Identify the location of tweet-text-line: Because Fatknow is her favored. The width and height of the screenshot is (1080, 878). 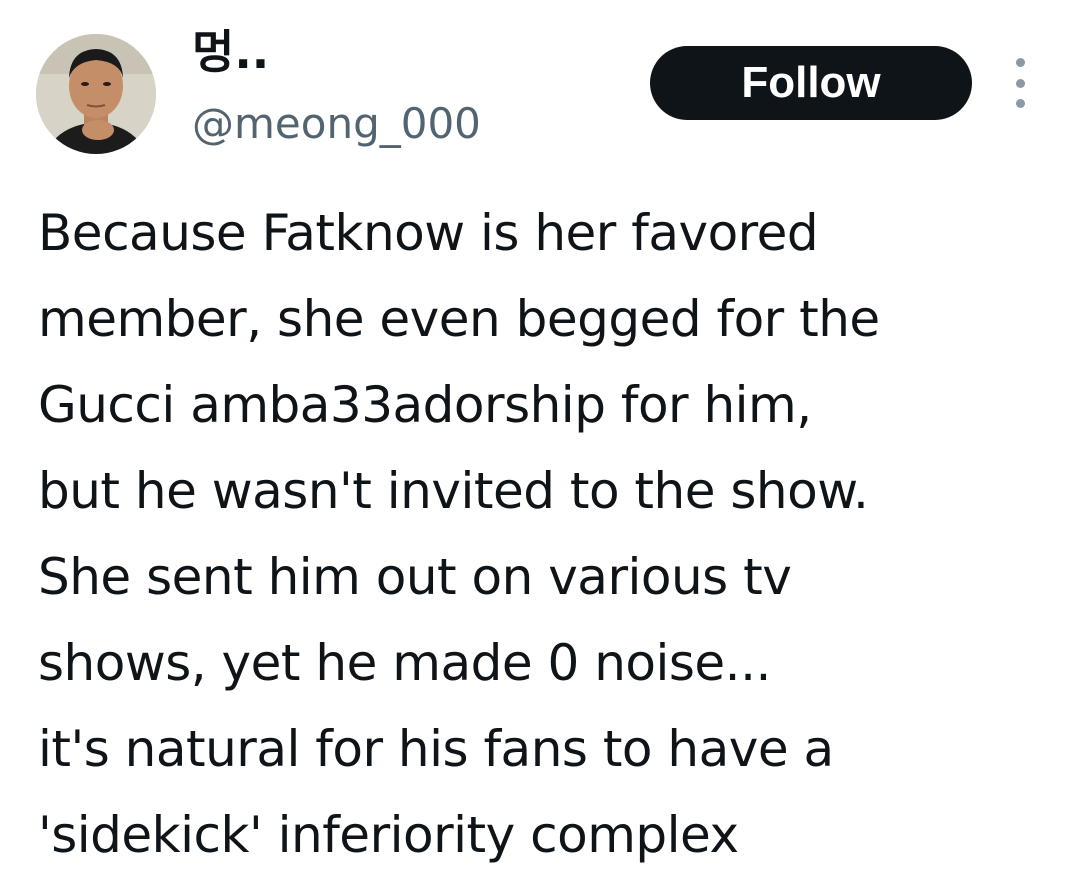
(428, 233).